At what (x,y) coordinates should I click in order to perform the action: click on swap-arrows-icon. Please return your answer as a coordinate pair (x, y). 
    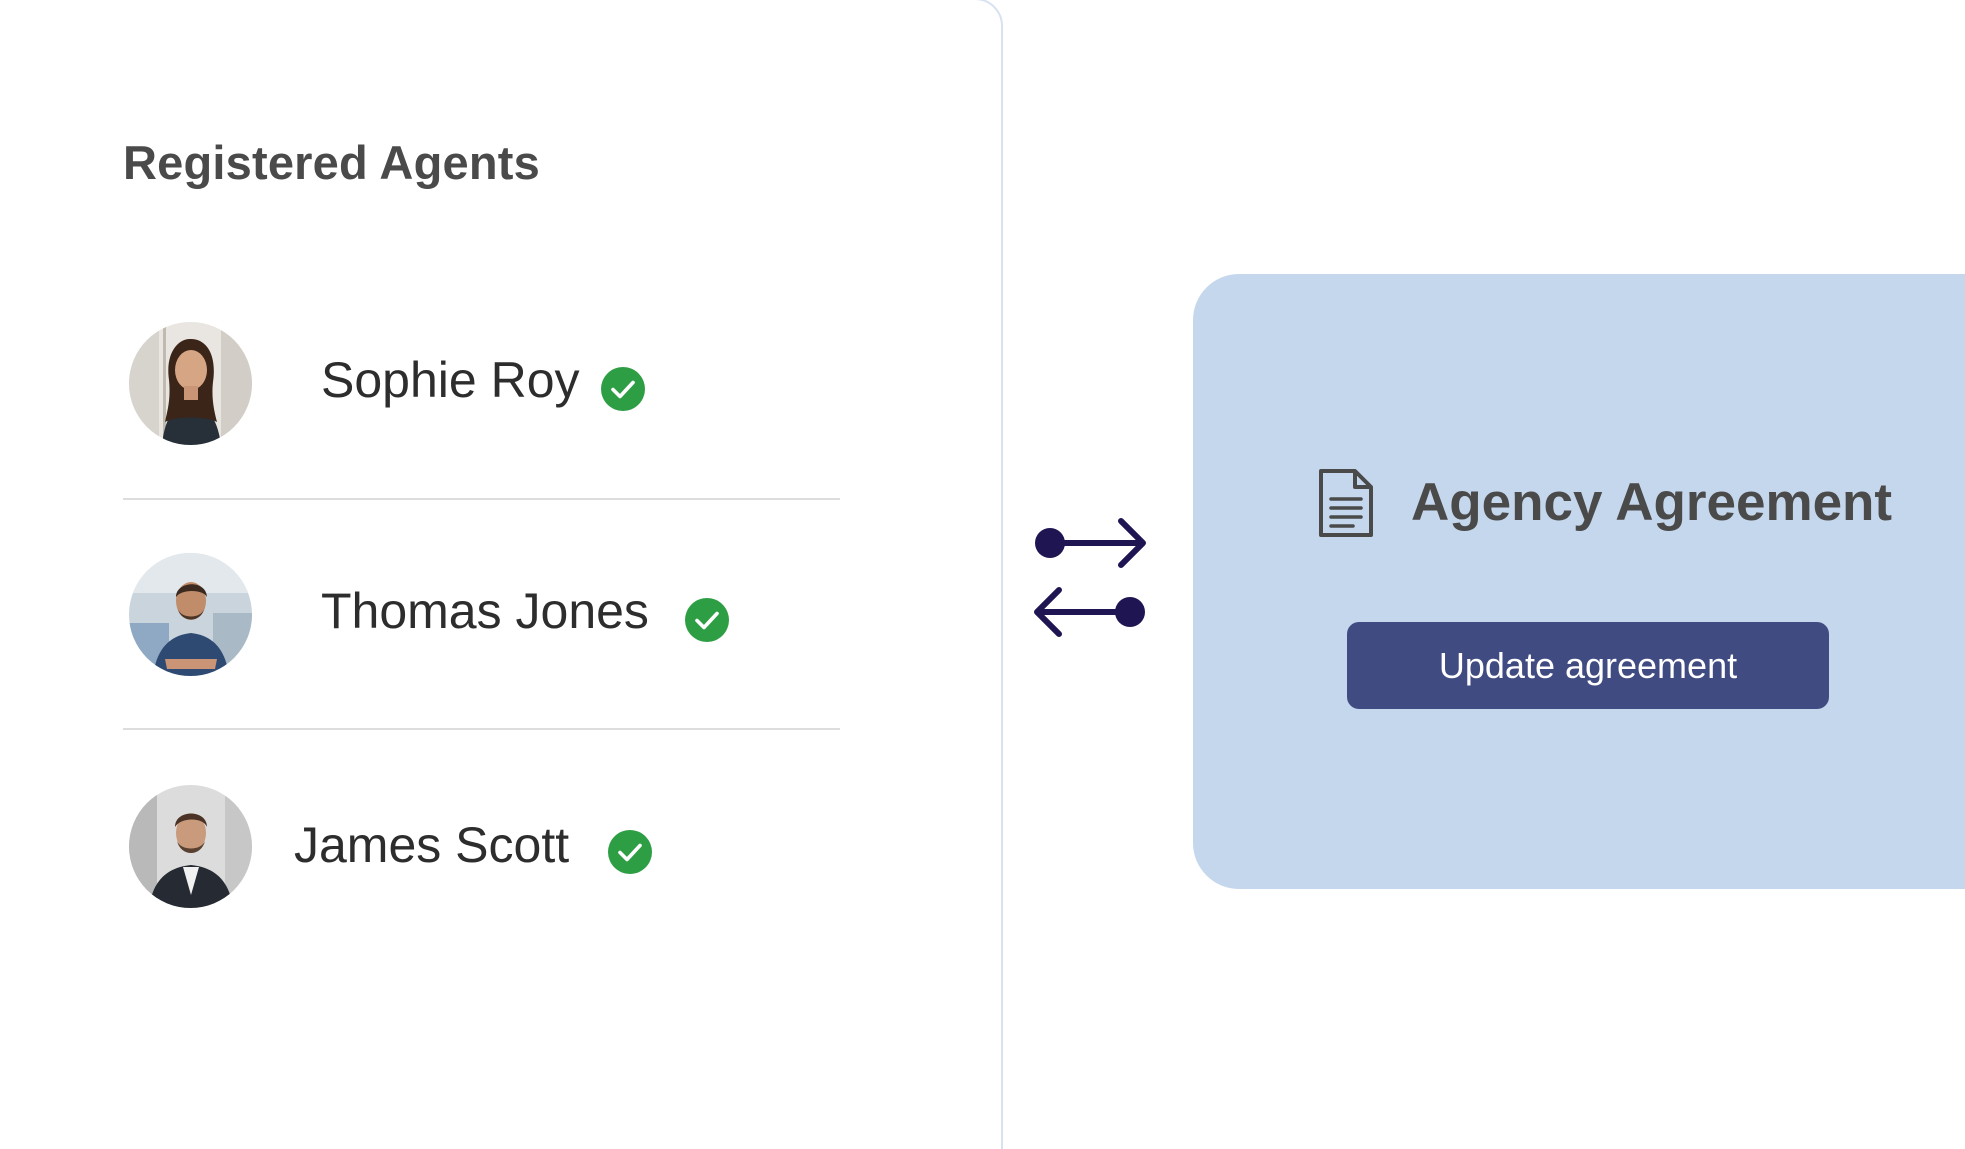
    Looking at the image, I should click on (1090, 577).